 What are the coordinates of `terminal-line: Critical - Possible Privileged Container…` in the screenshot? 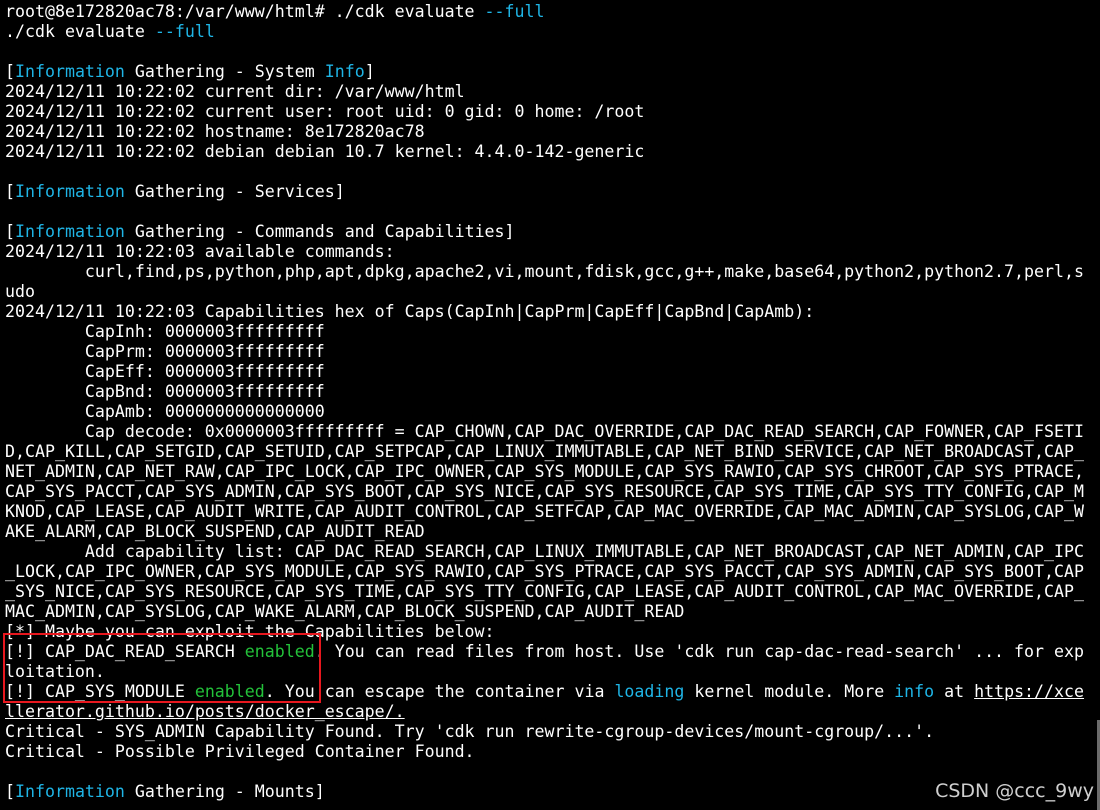 It's located at (551, 752).